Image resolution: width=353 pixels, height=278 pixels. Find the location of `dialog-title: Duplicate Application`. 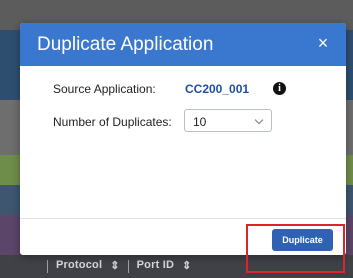

dialog-title: Duplicate Application is located at coordinates (125, 44).